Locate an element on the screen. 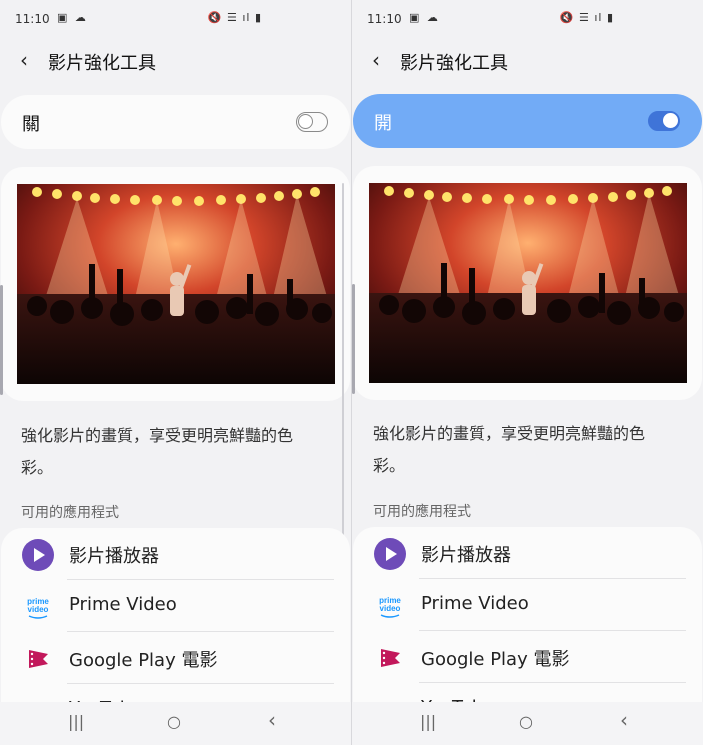 Image resolution: width=703 pixels, height=745 pixels. toggle-label: 開 is located at coordinates (383, 123).